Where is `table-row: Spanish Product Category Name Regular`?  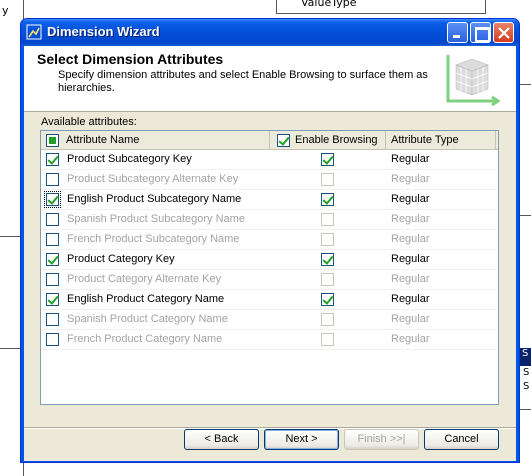
table-row: Spanish Product Category Name Regular is located at coordinates (269, 320).